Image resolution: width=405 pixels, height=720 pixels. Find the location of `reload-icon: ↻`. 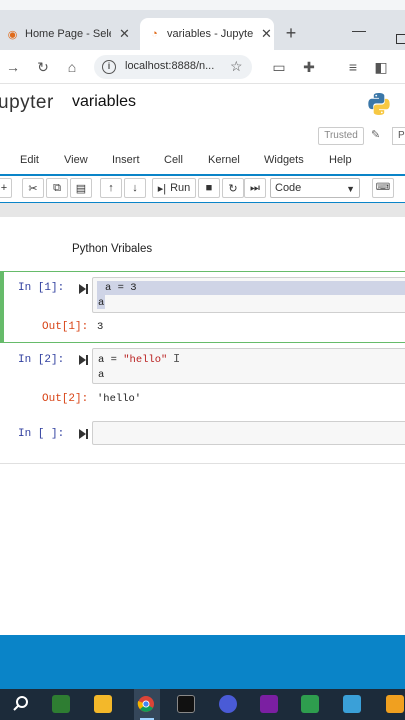

reload-icon: ↻ is located at coordinates (43, 67).